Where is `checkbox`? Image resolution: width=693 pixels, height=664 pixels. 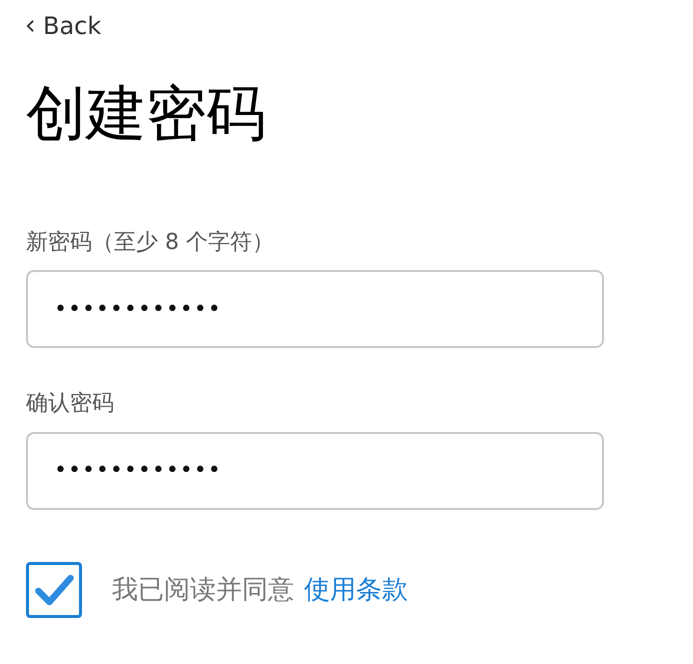
checkbox is located at coordinates (54, 590).